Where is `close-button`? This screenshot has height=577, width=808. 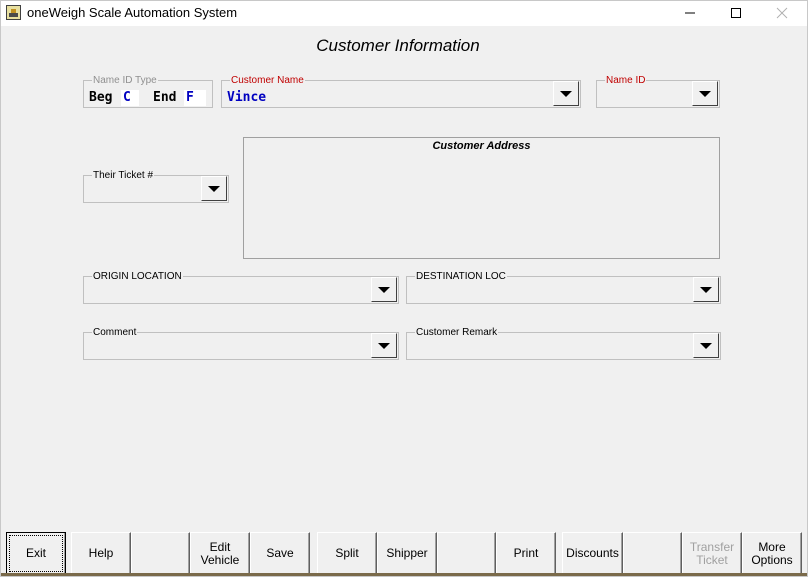
close-button is located at coordinates (782, 13).